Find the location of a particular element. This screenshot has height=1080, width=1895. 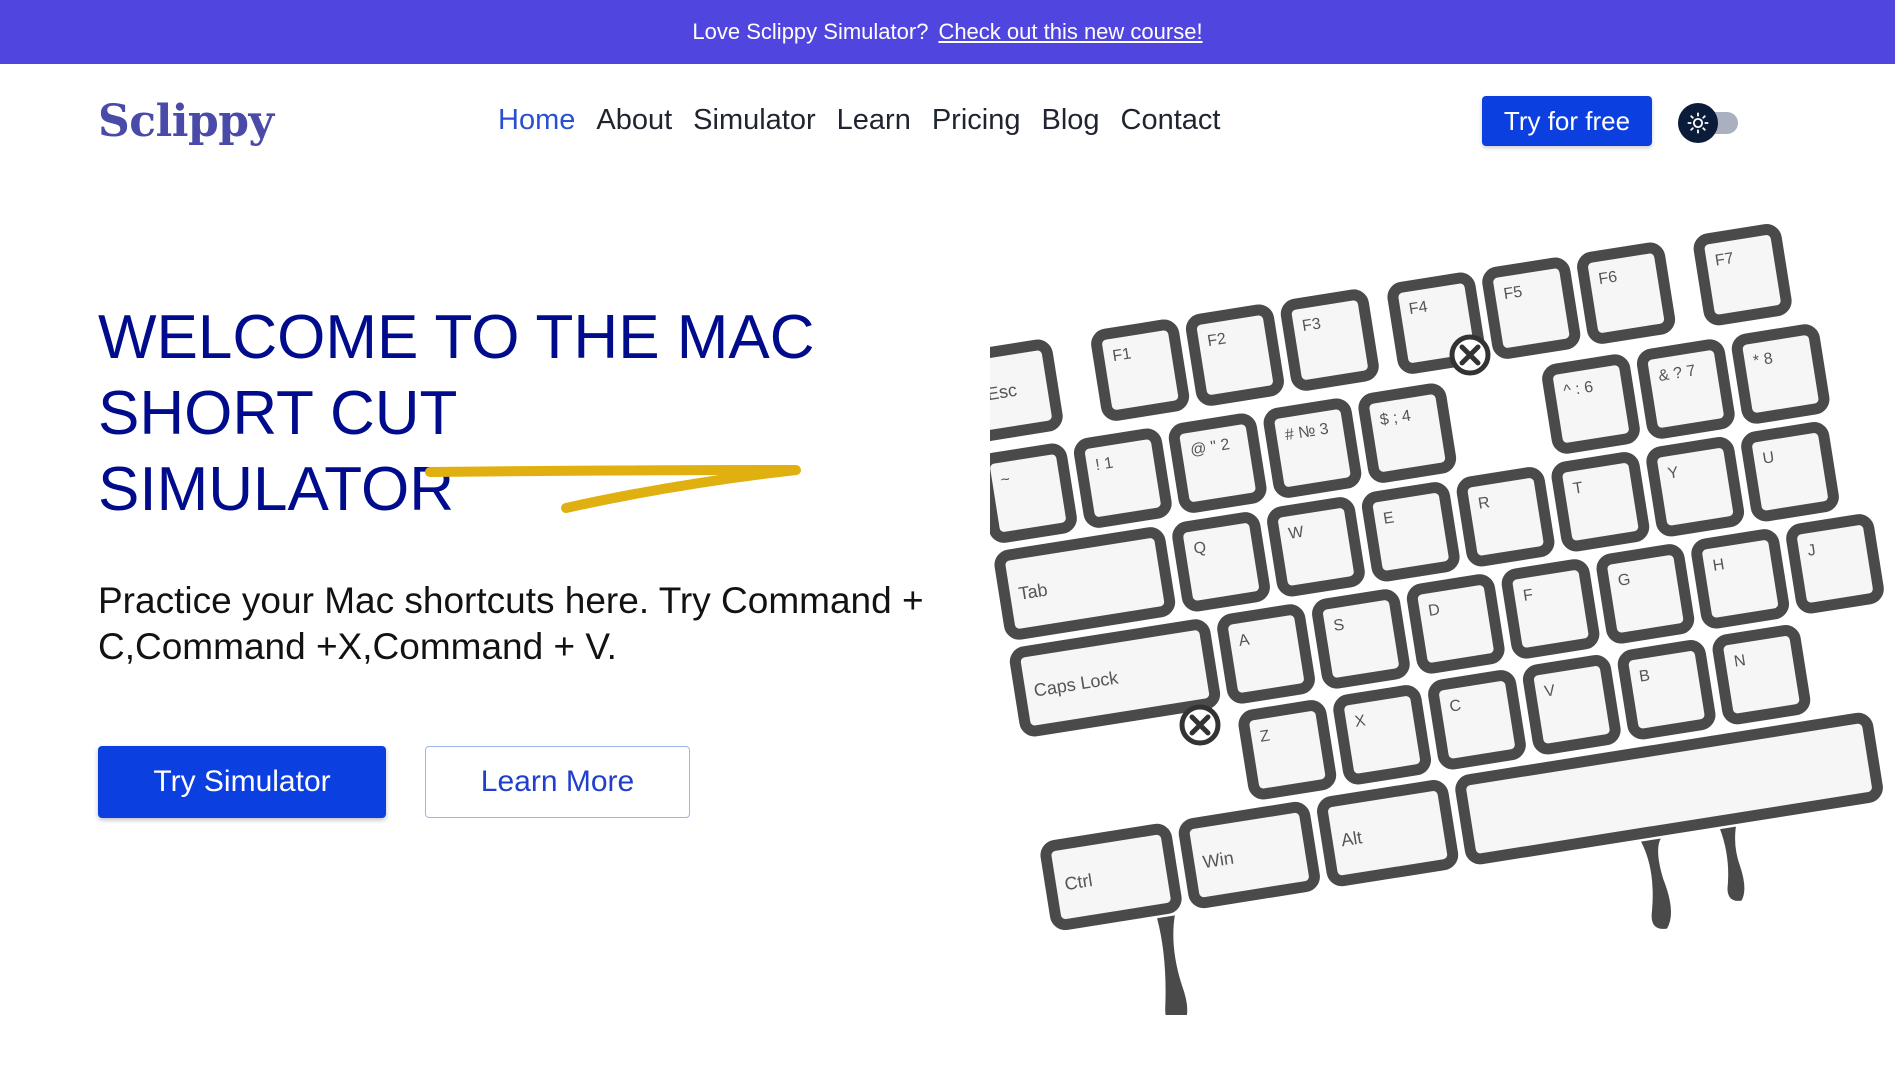

keyboard-key: T is located at coordinates (1600, 502).